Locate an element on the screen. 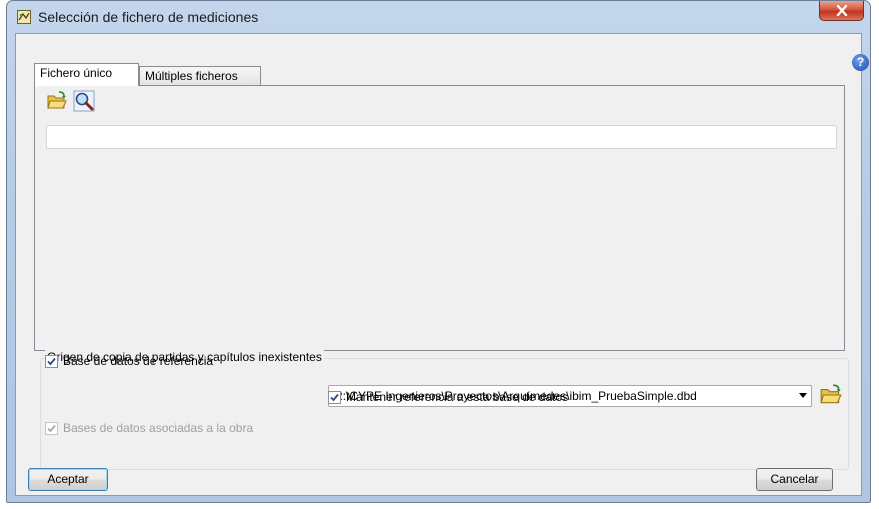  file-path-input is located at coordinates (441, 137).